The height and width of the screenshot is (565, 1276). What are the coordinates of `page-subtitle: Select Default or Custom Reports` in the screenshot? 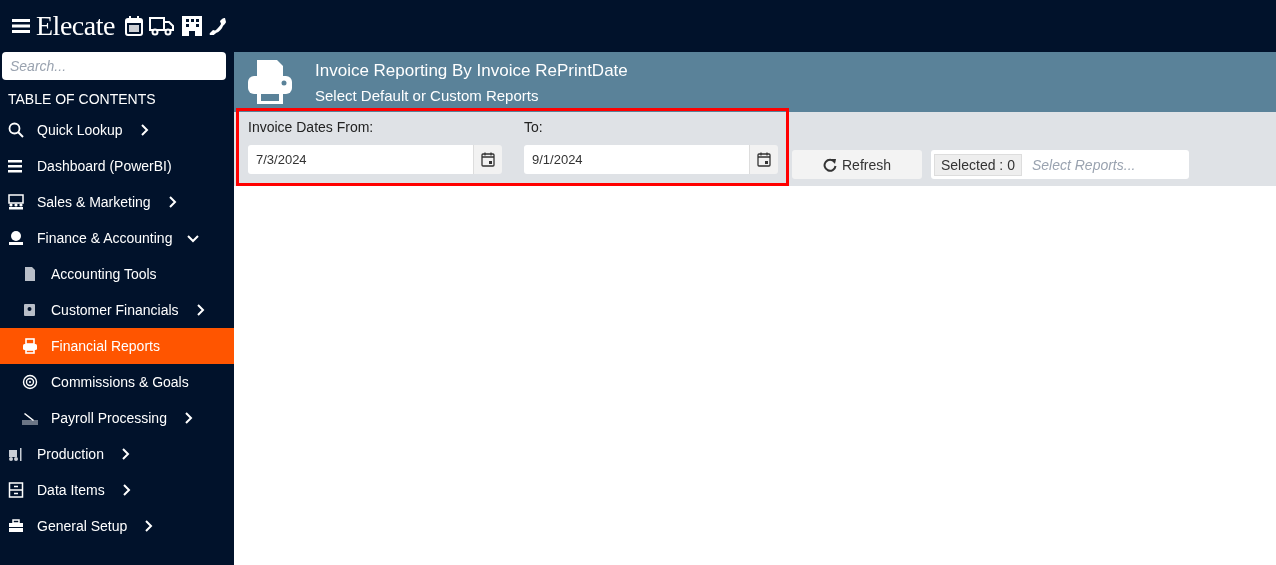 It's located at (427, 95).